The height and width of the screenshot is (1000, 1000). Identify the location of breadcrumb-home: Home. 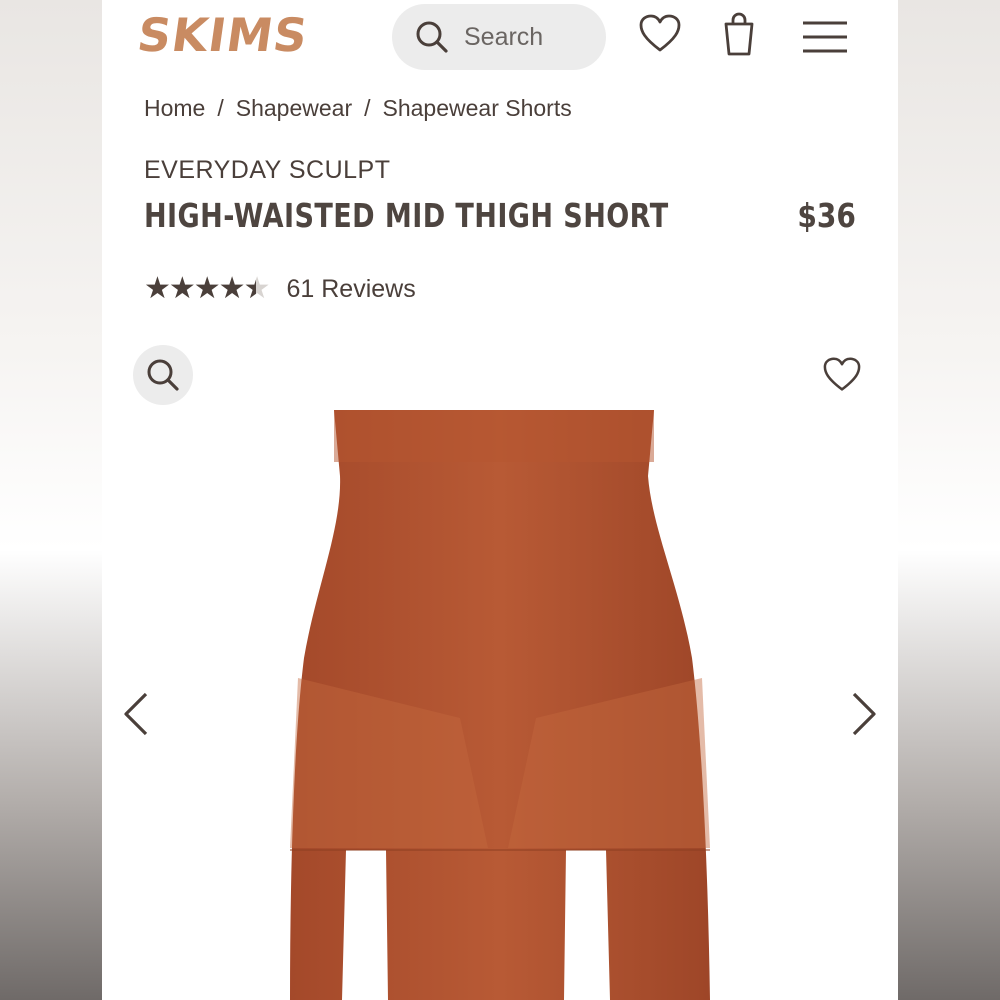
(174, 108).